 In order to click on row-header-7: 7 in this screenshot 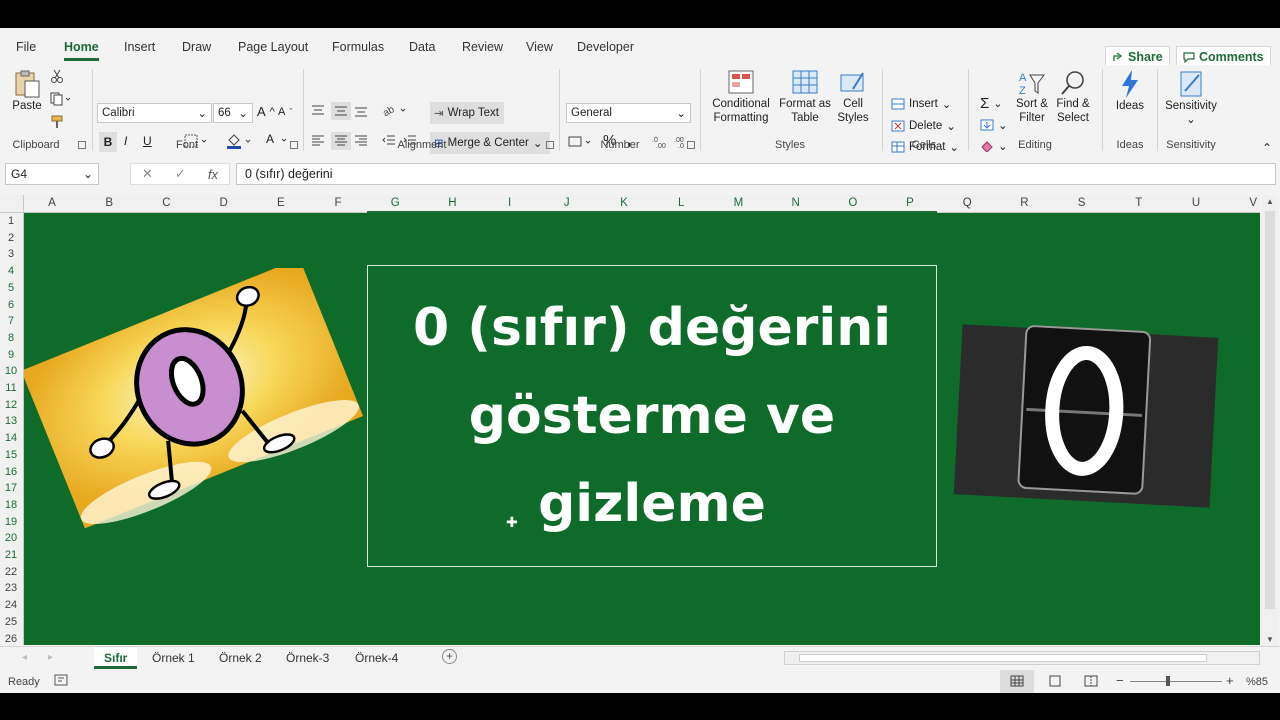, I will do `click(11, 321)`.